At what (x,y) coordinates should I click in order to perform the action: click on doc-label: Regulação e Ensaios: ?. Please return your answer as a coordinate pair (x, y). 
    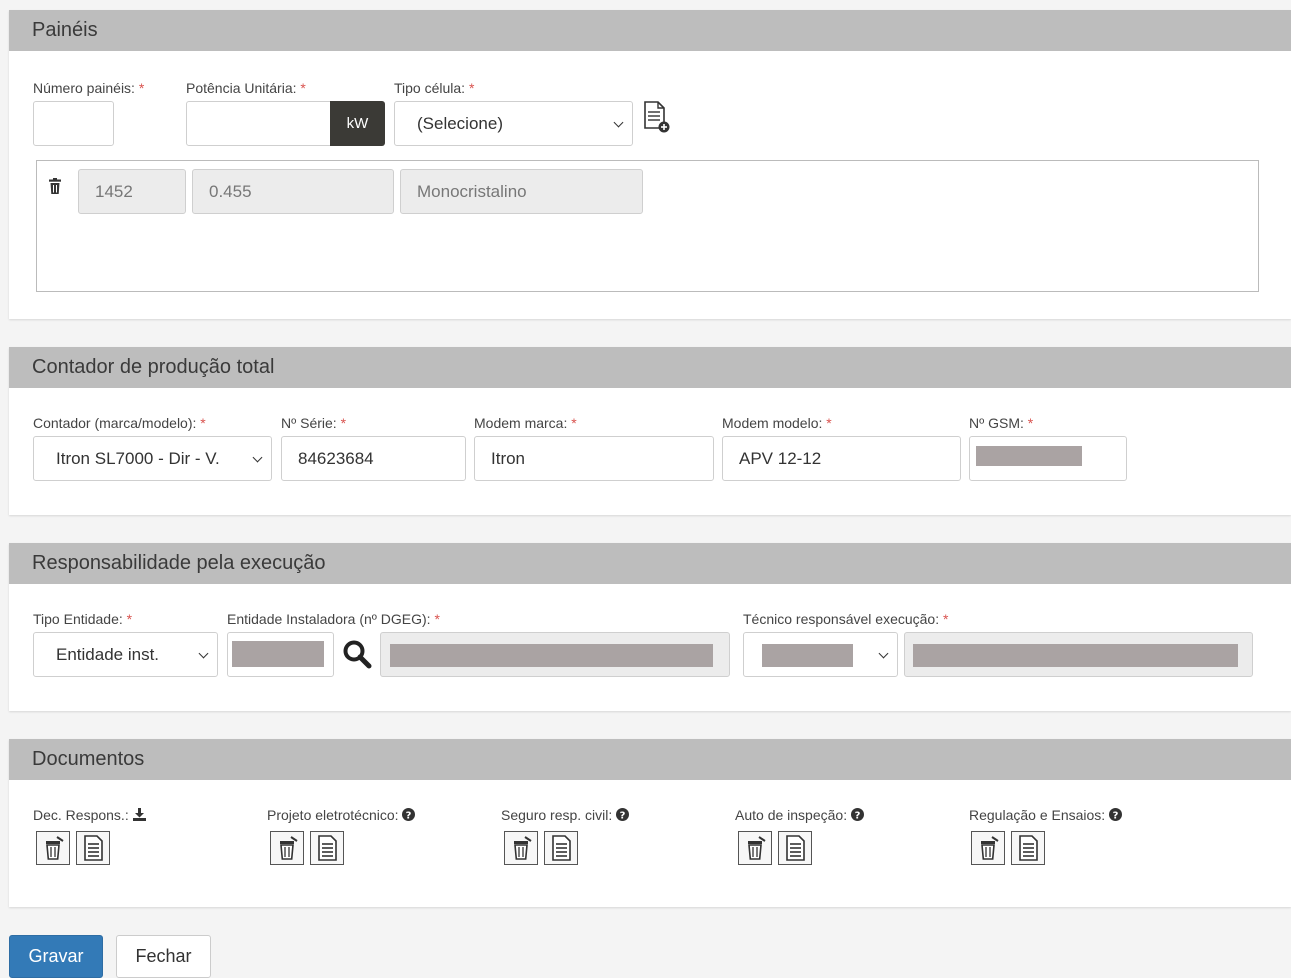
    Looking at the image, I should click on (1046, 815).